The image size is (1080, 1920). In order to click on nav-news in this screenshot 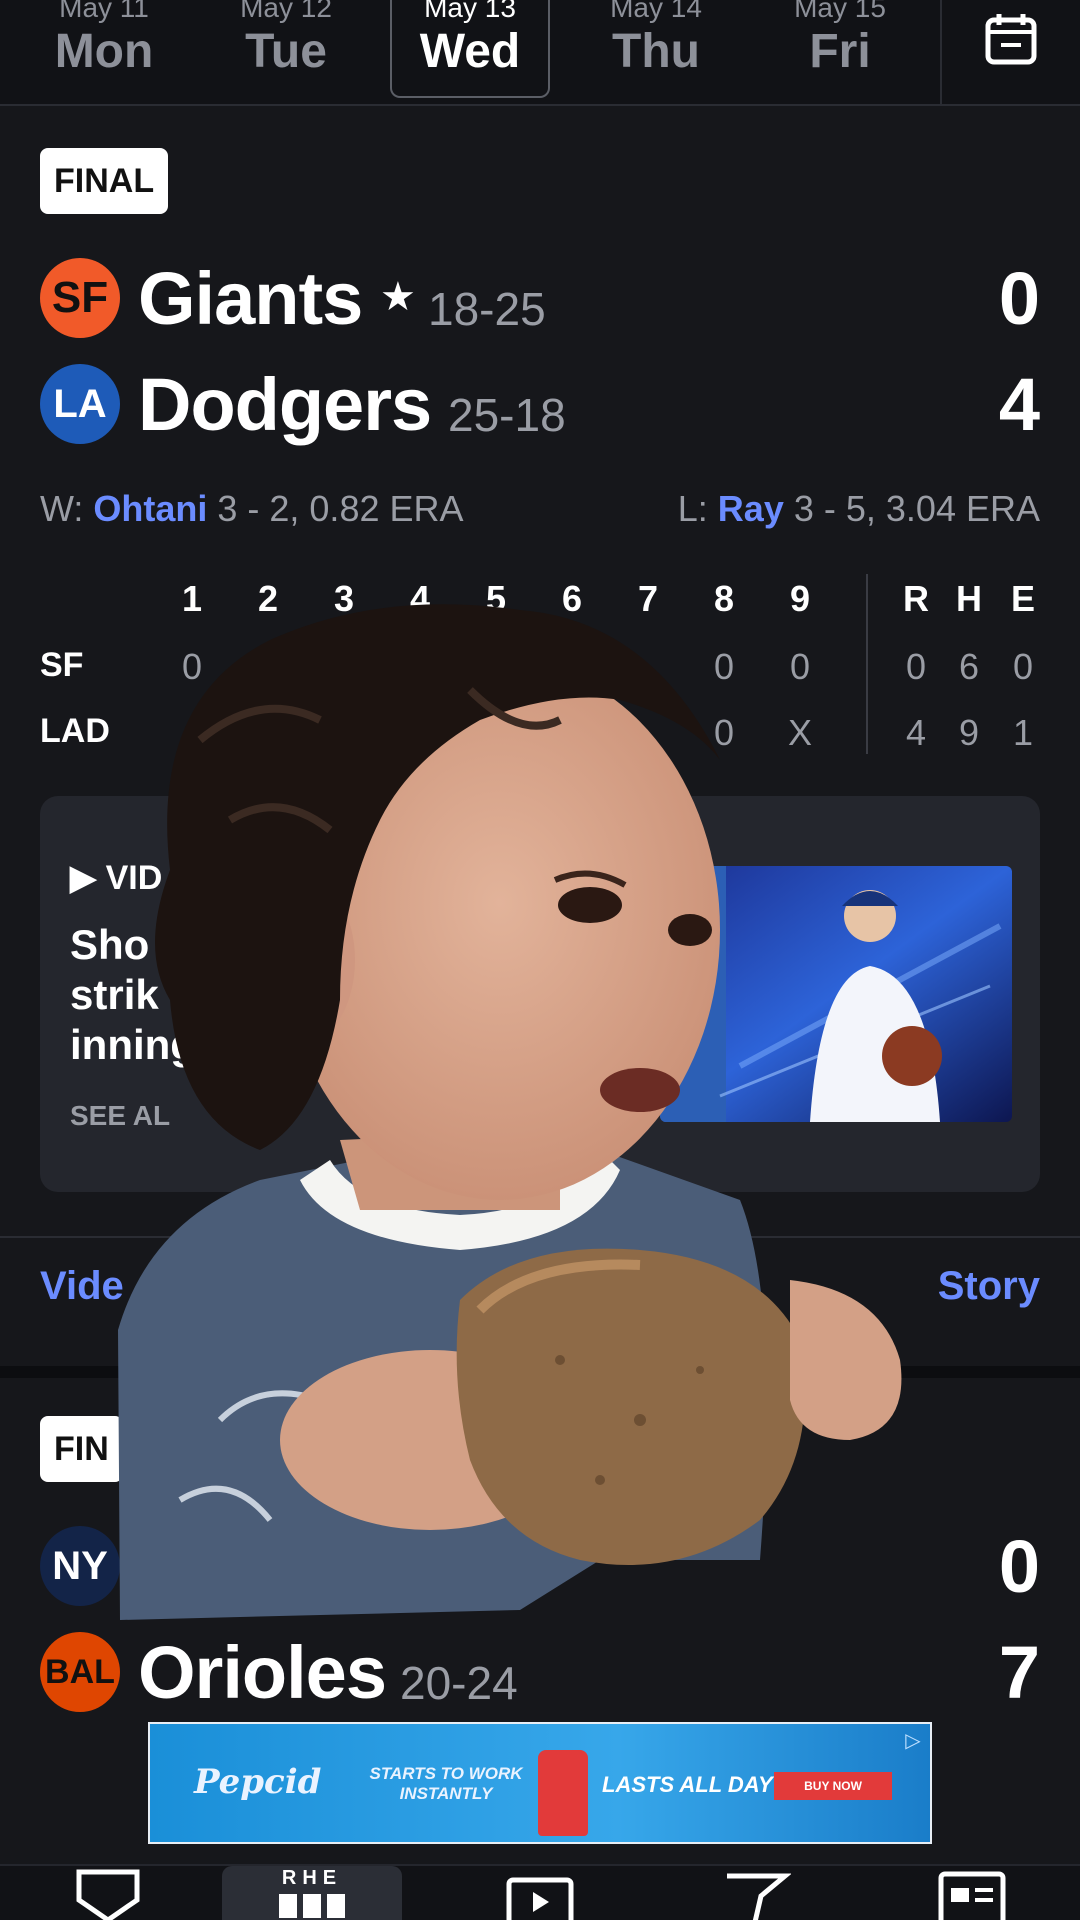, I will do `click(972, 1893)`.